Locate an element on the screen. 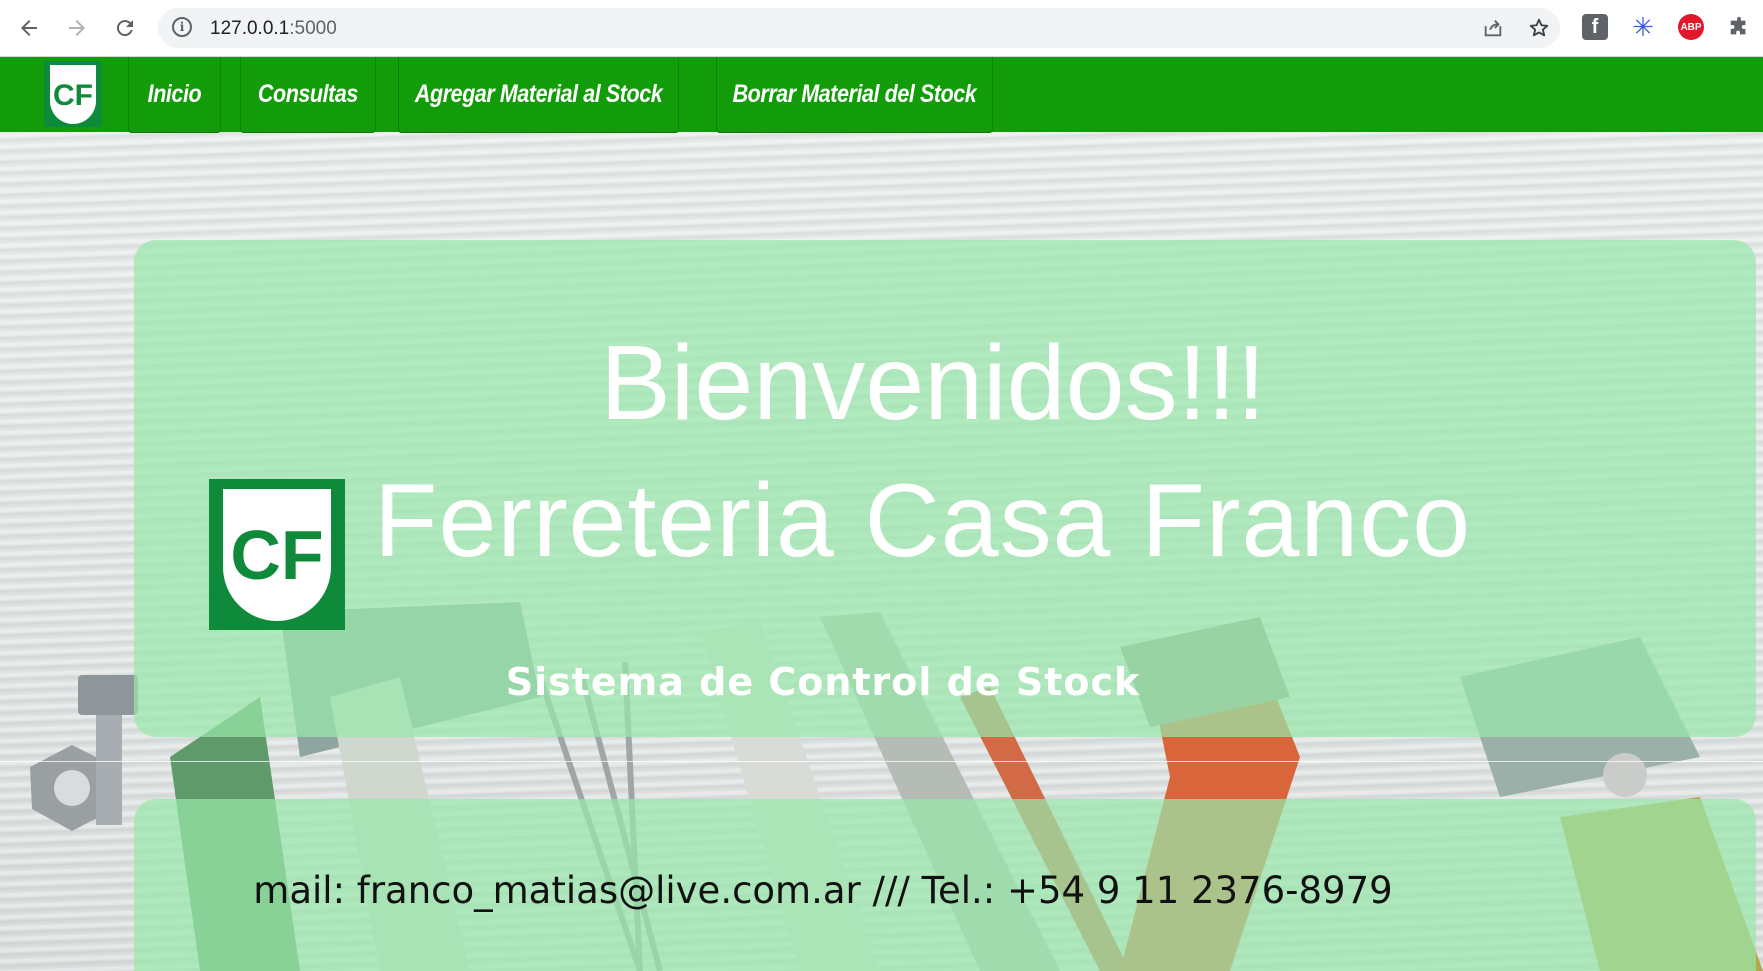  section-divider is located at coordinates (881, 761).